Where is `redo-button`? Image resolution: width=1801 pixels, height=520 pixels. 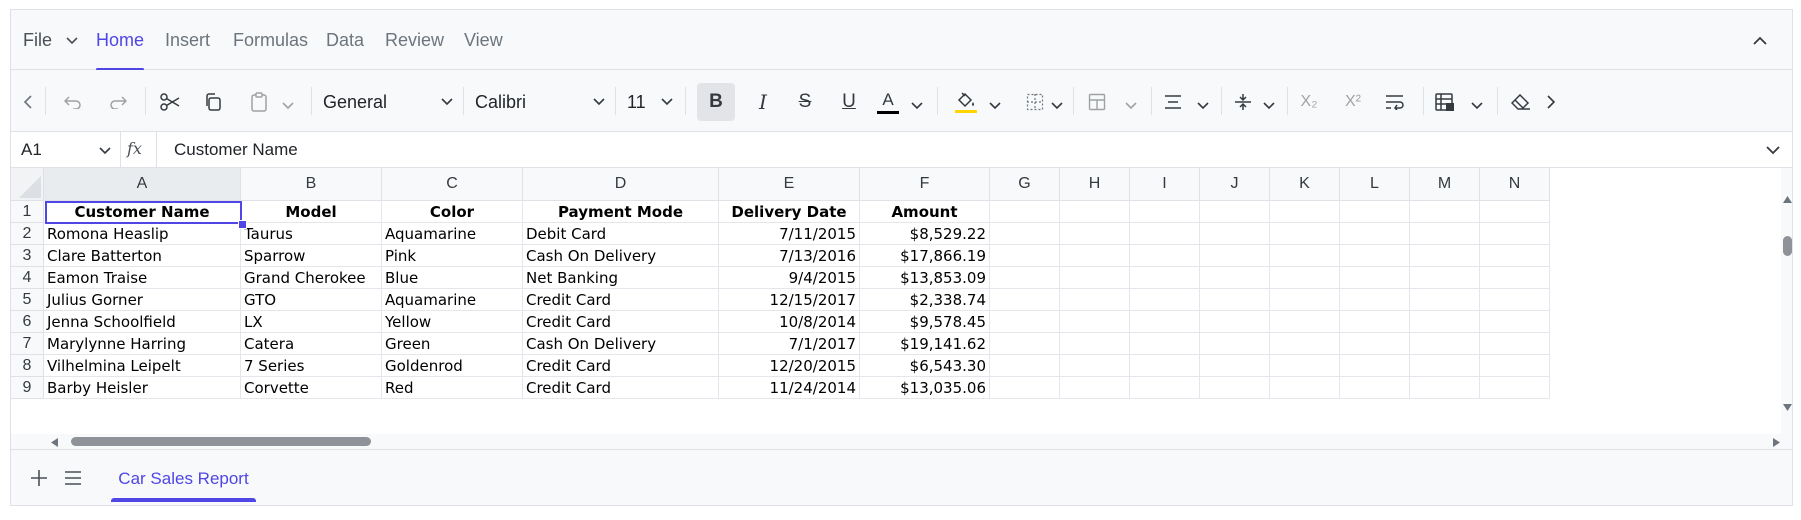
redo-button is located at coordinates (118, 102).